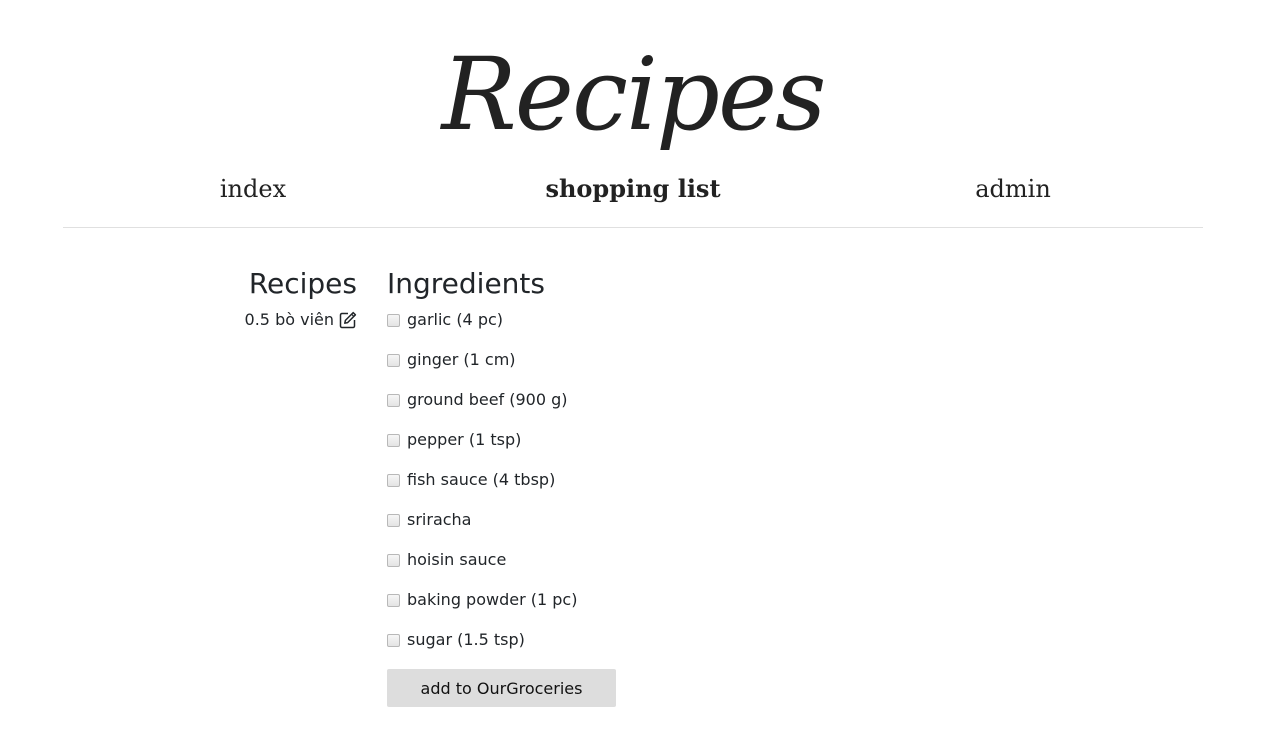  Describe the element at coordinates (634, 94) in the screenshot. I see `site-title: Recipes` at that location.